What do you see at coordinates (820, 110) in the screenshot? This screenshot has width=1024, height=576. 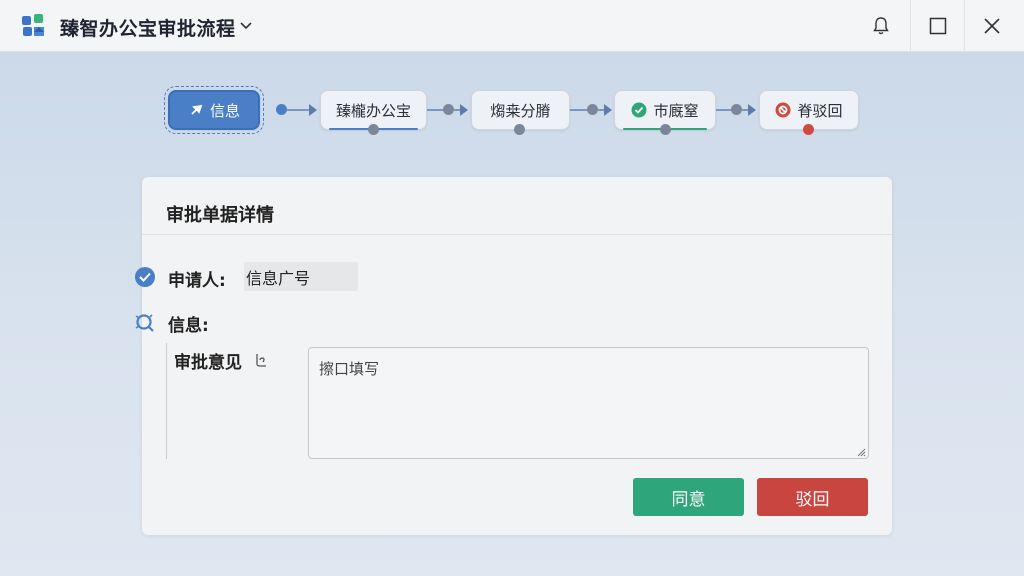 I see `flow-step-label: 脊驳回` at bounding box center [820, 110].